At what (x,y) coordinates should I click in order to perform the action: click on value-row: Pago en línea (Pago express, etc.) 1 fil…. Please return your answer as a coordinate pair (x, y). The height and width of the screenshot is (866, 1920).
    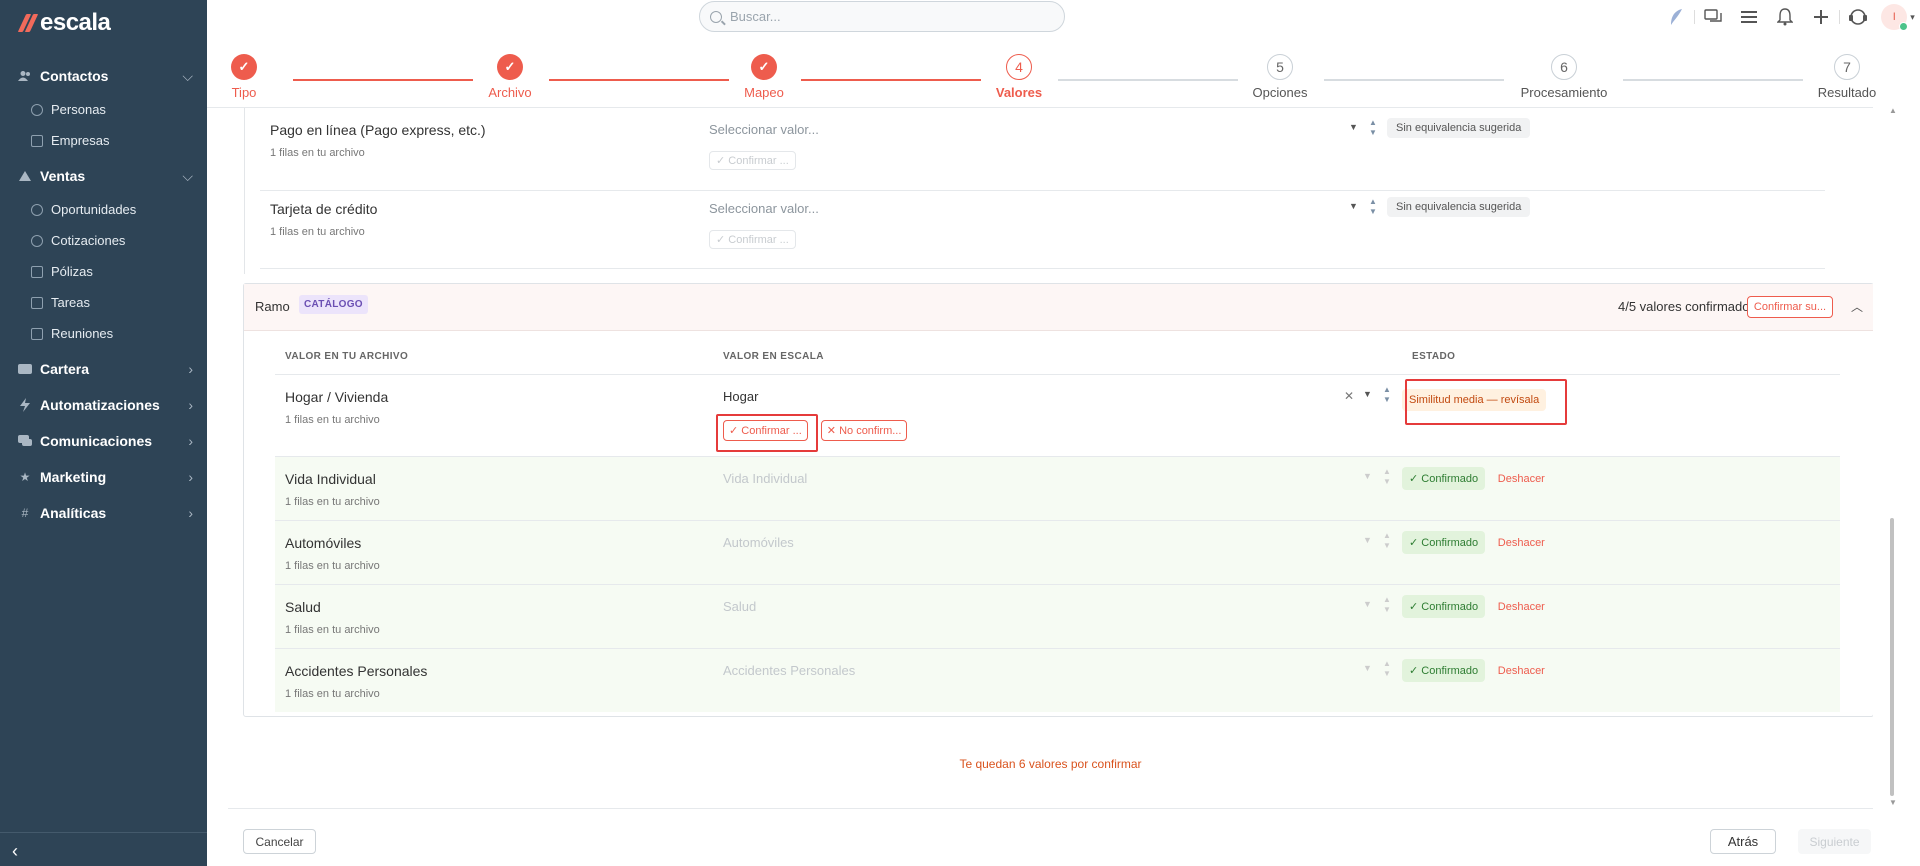
    Looking at the image, I should click on (1042, 149).